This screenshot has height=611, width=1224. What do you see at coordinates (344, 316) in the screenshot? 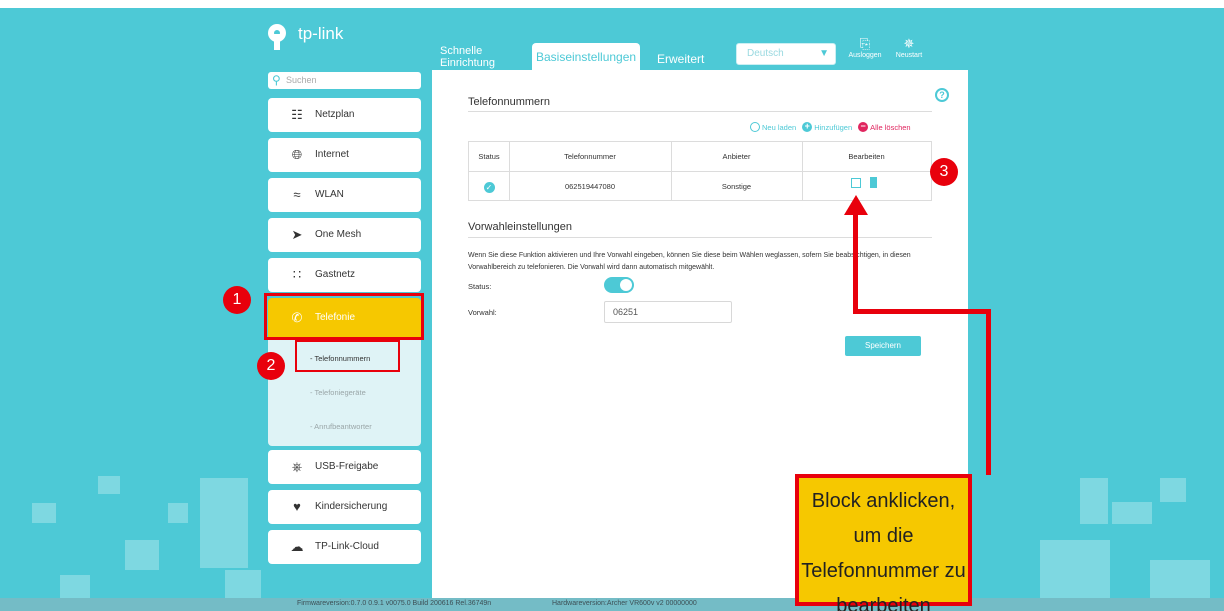
I see `highlight-telefonie` at bounding box center [344, 316].